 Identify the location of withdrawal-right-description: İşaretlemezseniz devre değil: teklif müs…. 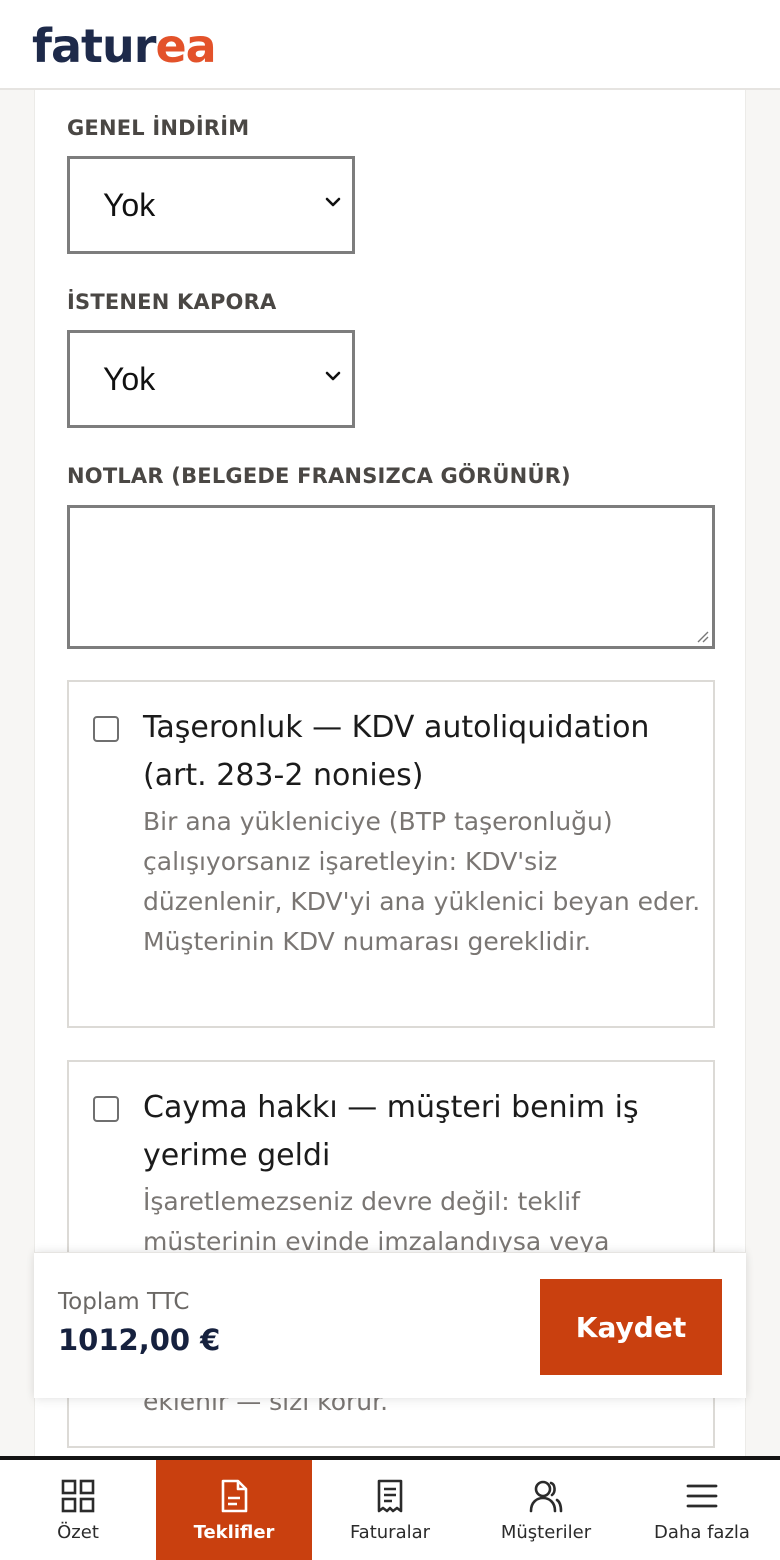
(376, 1221).